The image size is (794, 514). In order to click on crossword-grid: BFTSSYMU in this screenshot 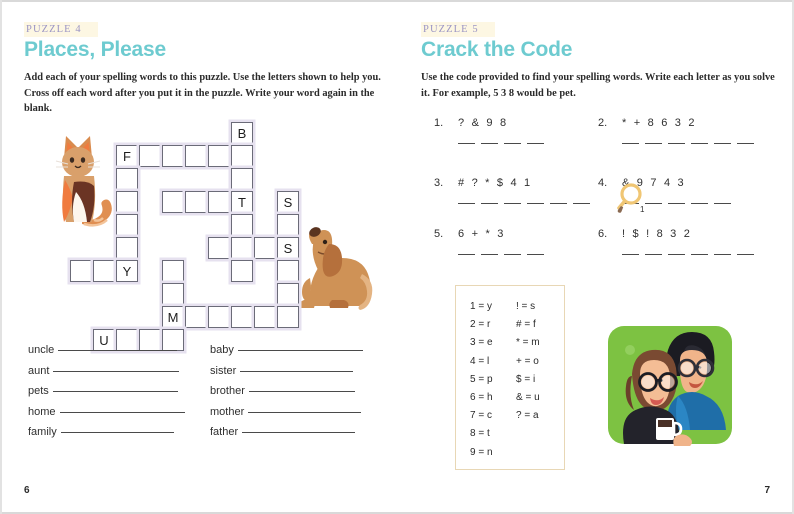, I will do `click(195, 236)`.